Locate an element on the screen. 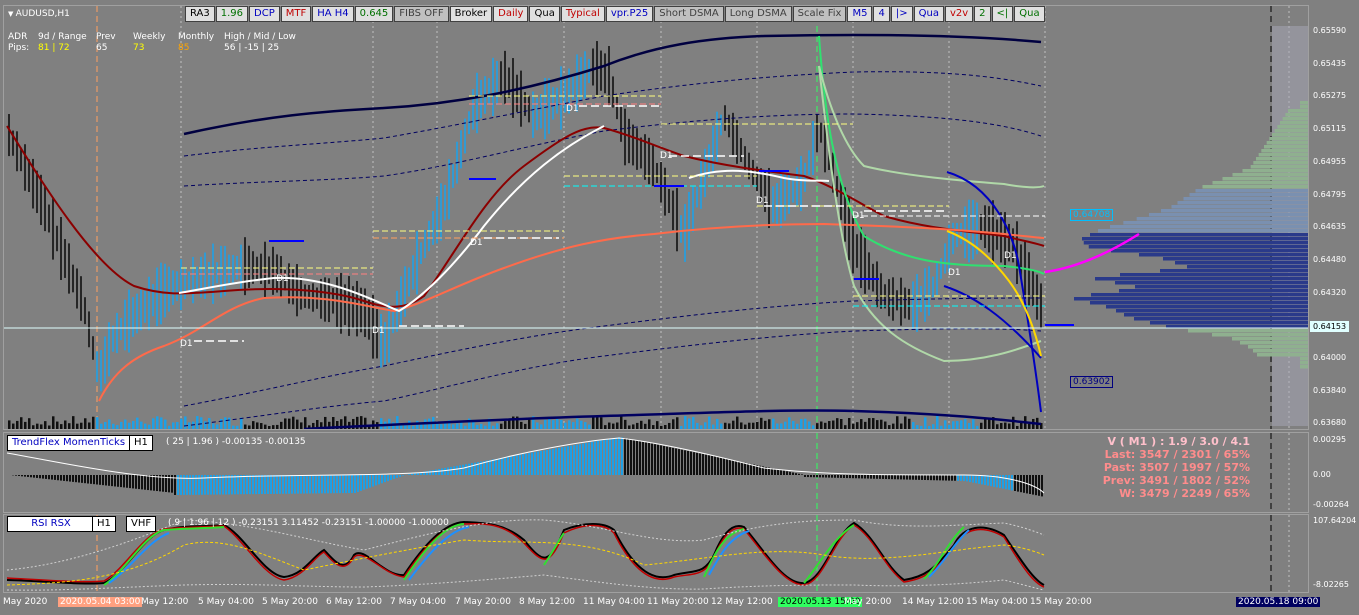  rsi-timeframe: H1 is located at coordinates (104, 524).